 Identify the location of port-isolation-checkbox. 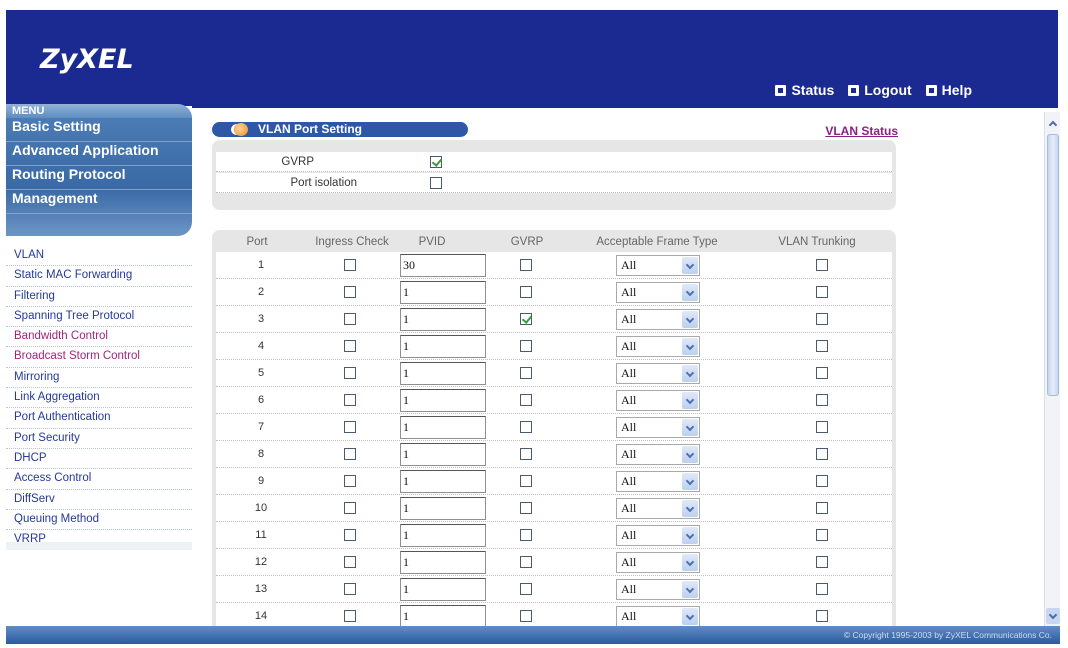
(436, 183).